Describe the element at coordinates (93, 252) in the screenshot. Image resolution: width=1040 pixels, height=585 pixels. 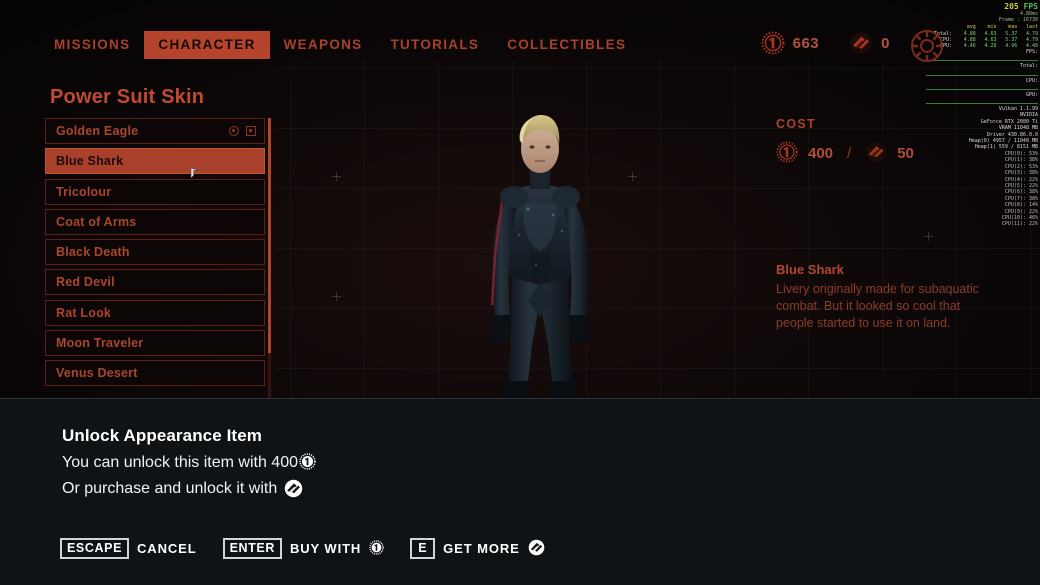
I see `list-item-label: Black Death` at that location.